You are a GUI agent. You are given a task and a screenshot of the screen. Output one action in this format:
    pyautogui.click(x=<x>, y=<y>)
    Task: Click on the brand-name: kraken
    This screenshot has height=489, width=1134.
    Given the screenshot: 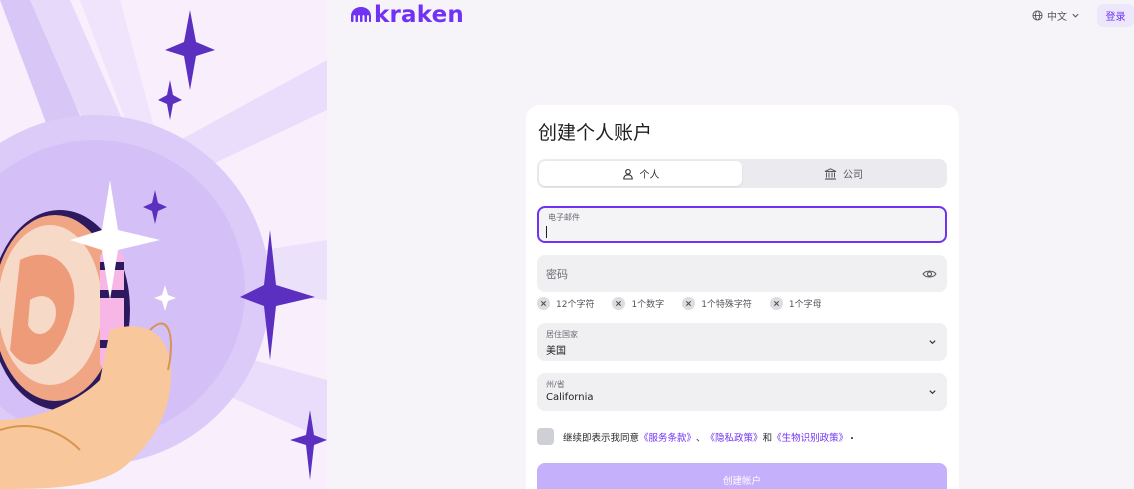 What is the action you would take?
    pyautogui.click(x=419, y=15)
    